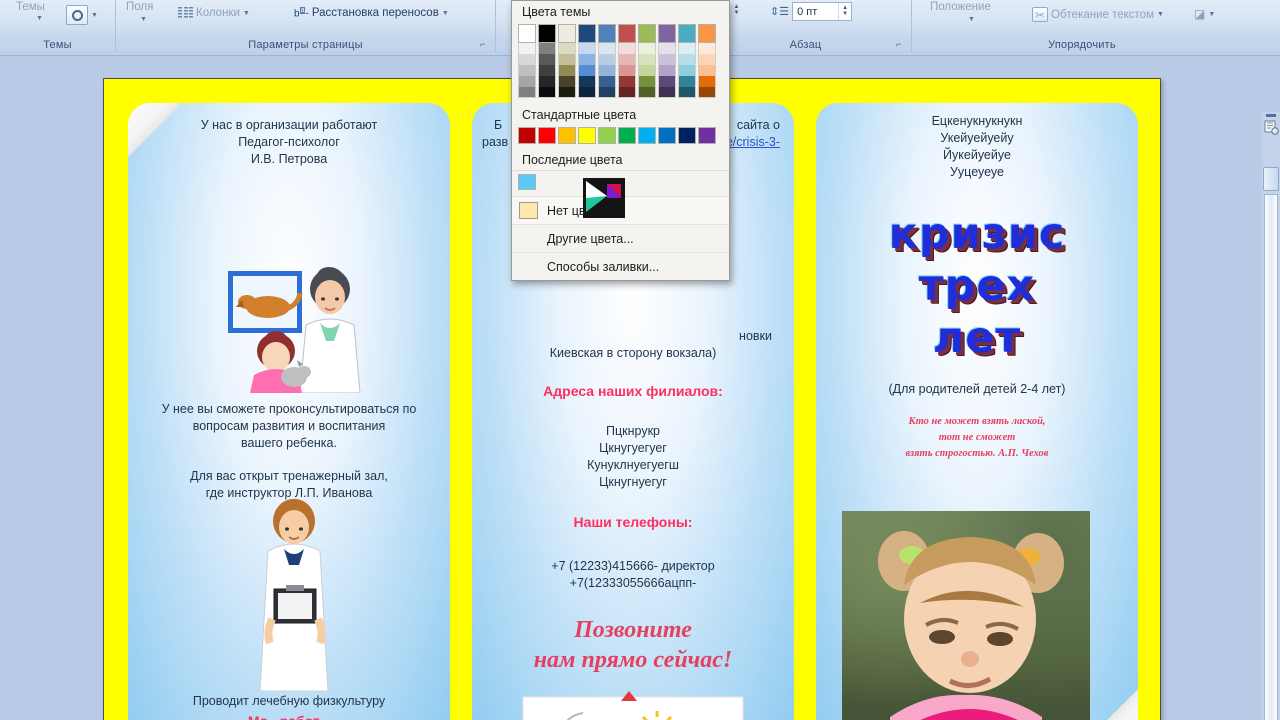 The height and width of the screenshot is (720, 1280). Describe the element at coordinates (1271, 416) in the screenshot. I see `vertical-scrollbar` at that location.